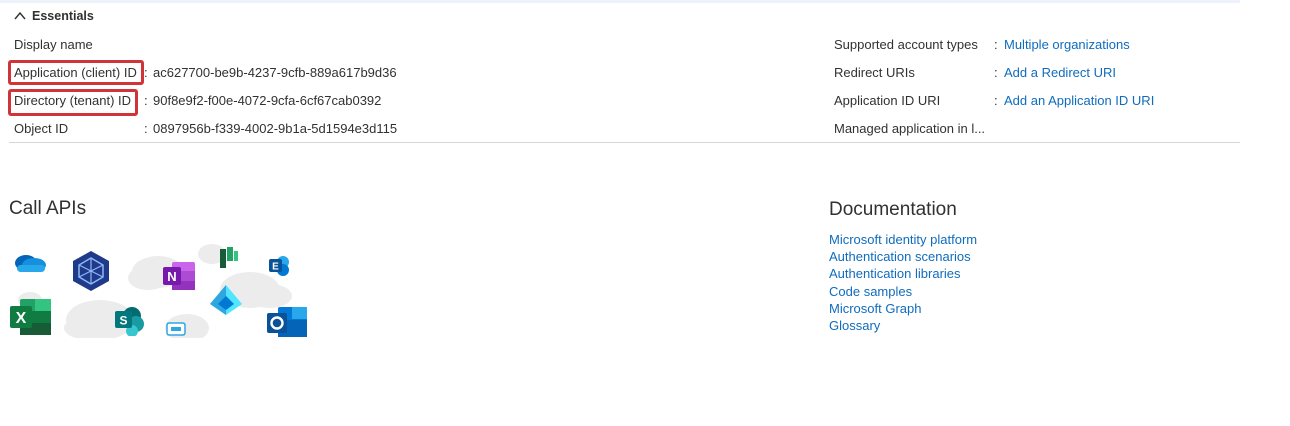 The image size is (1290, 426). Describe the element at coordinates (275, 73) in the screenshot. I see `client-id-value: ac627700-be9b-4237-9cfb-889a617b9d36` at that location.